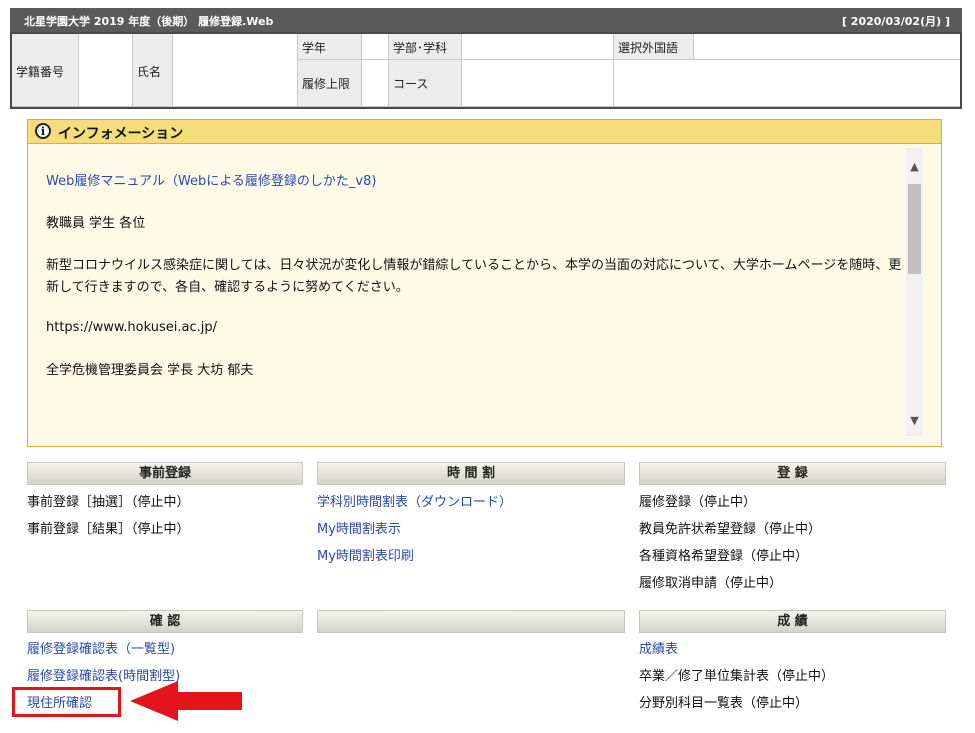 This screenshot has width=975, height=733. Describe the element at coordinates (711, 583) in the screenshot. I see `course-cancel-item: 履修取消申請（停止中）` at that location.